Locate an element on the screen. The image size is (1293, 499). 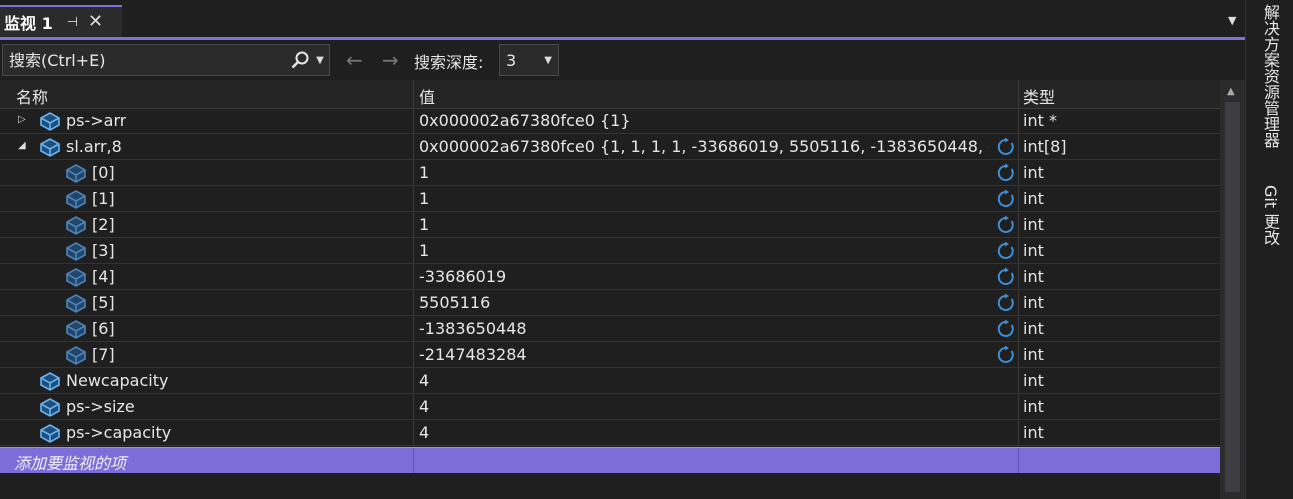
watch-row: ▷ ps->arr 0x000002a67380fce0 {1} int * is located at coordinates (610, 121).